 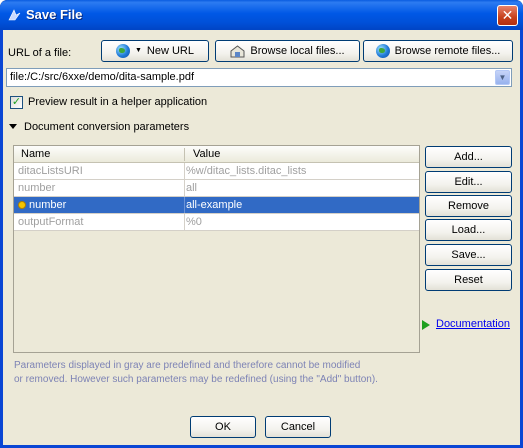 I want to click on param-name: outputFormat, so click(x=51, y=222).